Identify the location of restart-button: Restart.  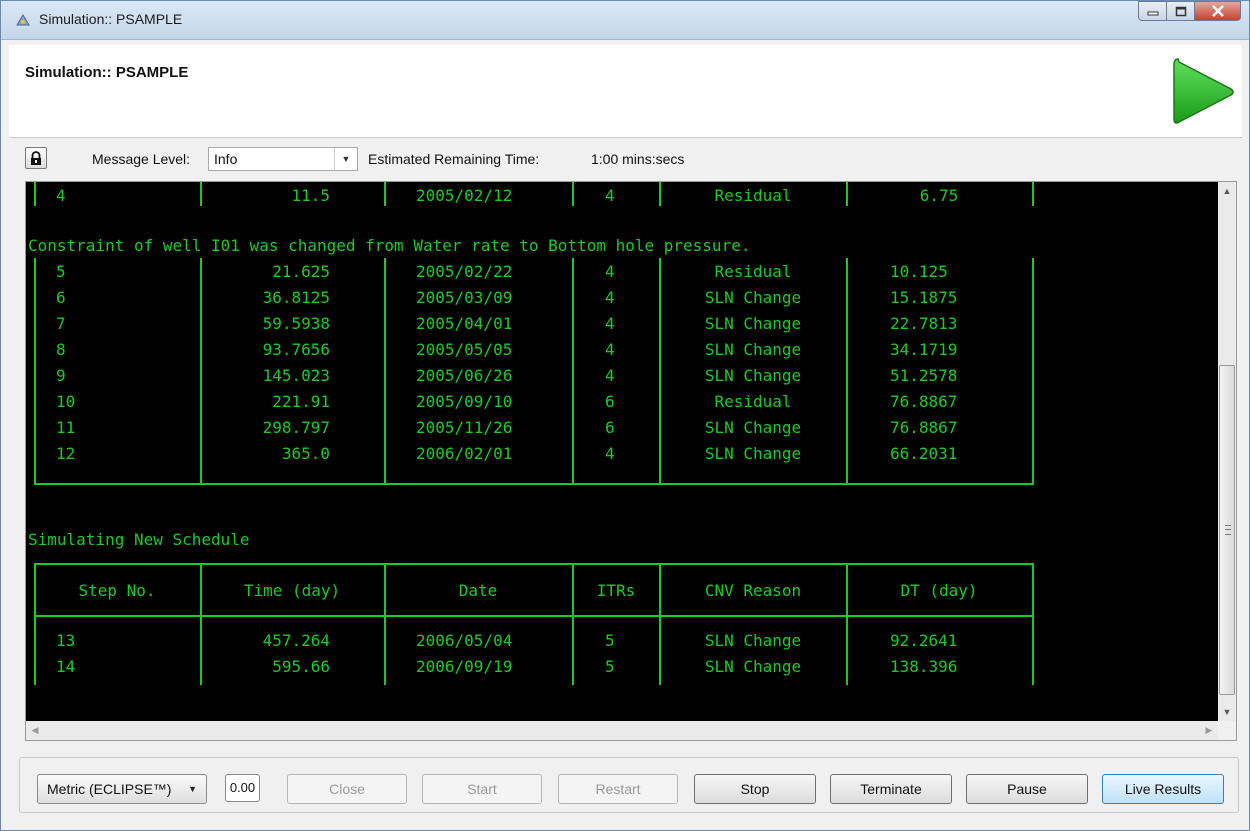
(618, 789).